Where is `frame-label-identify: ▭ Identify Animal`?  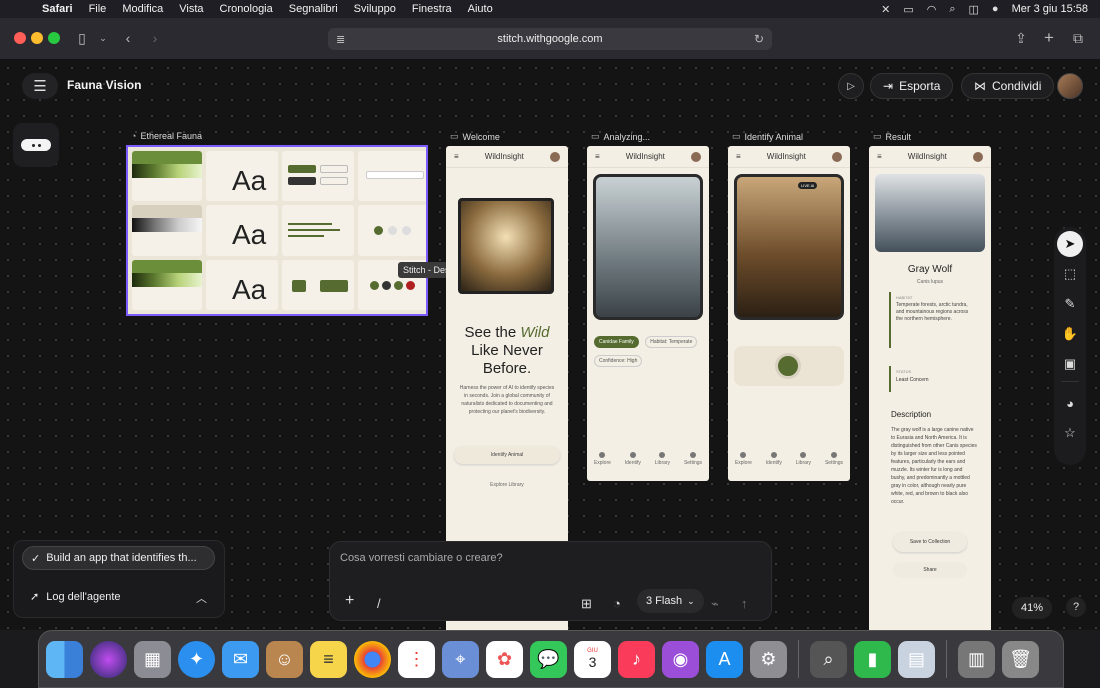
frame-label-identify: ▭ Identify Animal is located at coordinates (767, 136).